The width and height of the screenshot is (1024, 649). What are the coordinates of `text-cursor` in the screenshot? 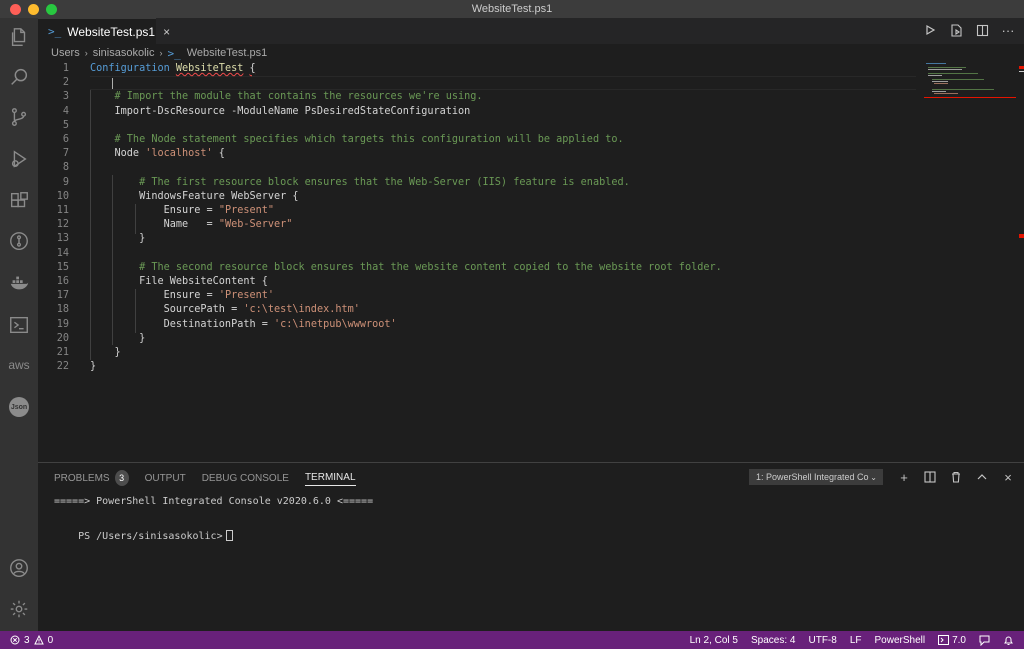 It's located at (112, 83).